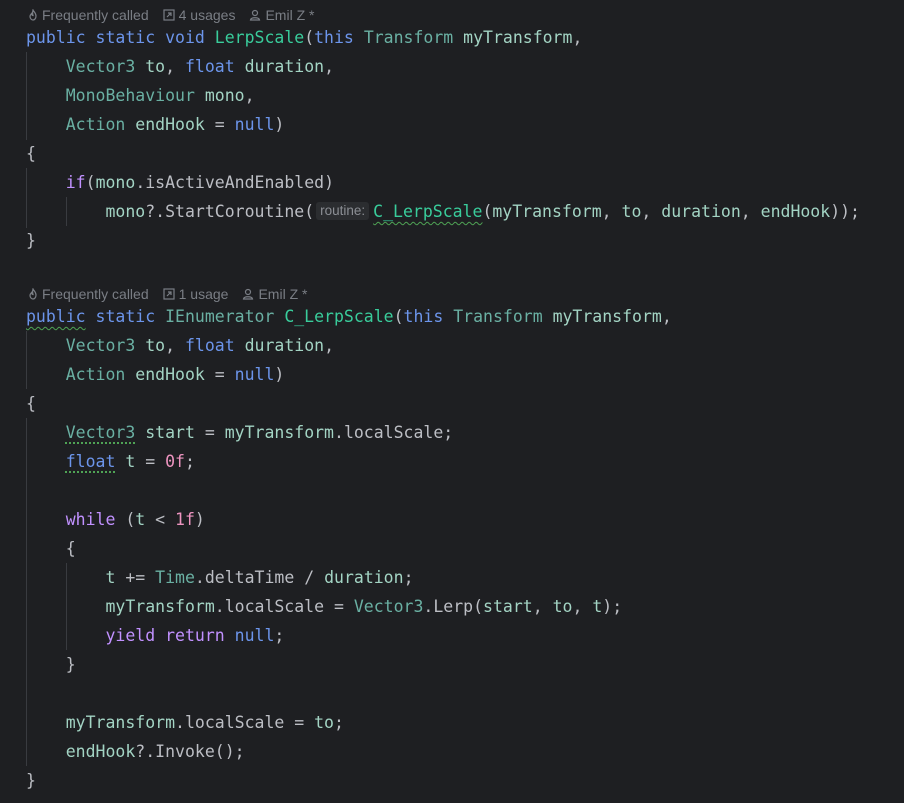 The height and width of the screenshot is (803, 904). What do you see at coordinates (185, 722) in the screenshot?
I see `code-line: myTransform.localScale = to;` at bounding box center [185, 722].